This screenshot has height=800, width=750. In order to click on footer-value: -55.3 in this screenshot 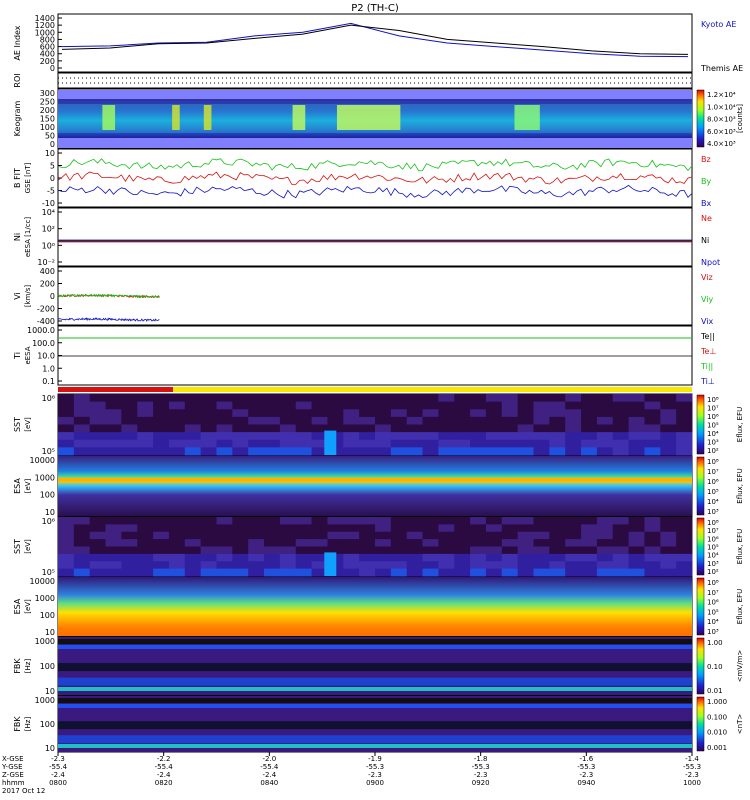, I will do `click(586, 767)`.